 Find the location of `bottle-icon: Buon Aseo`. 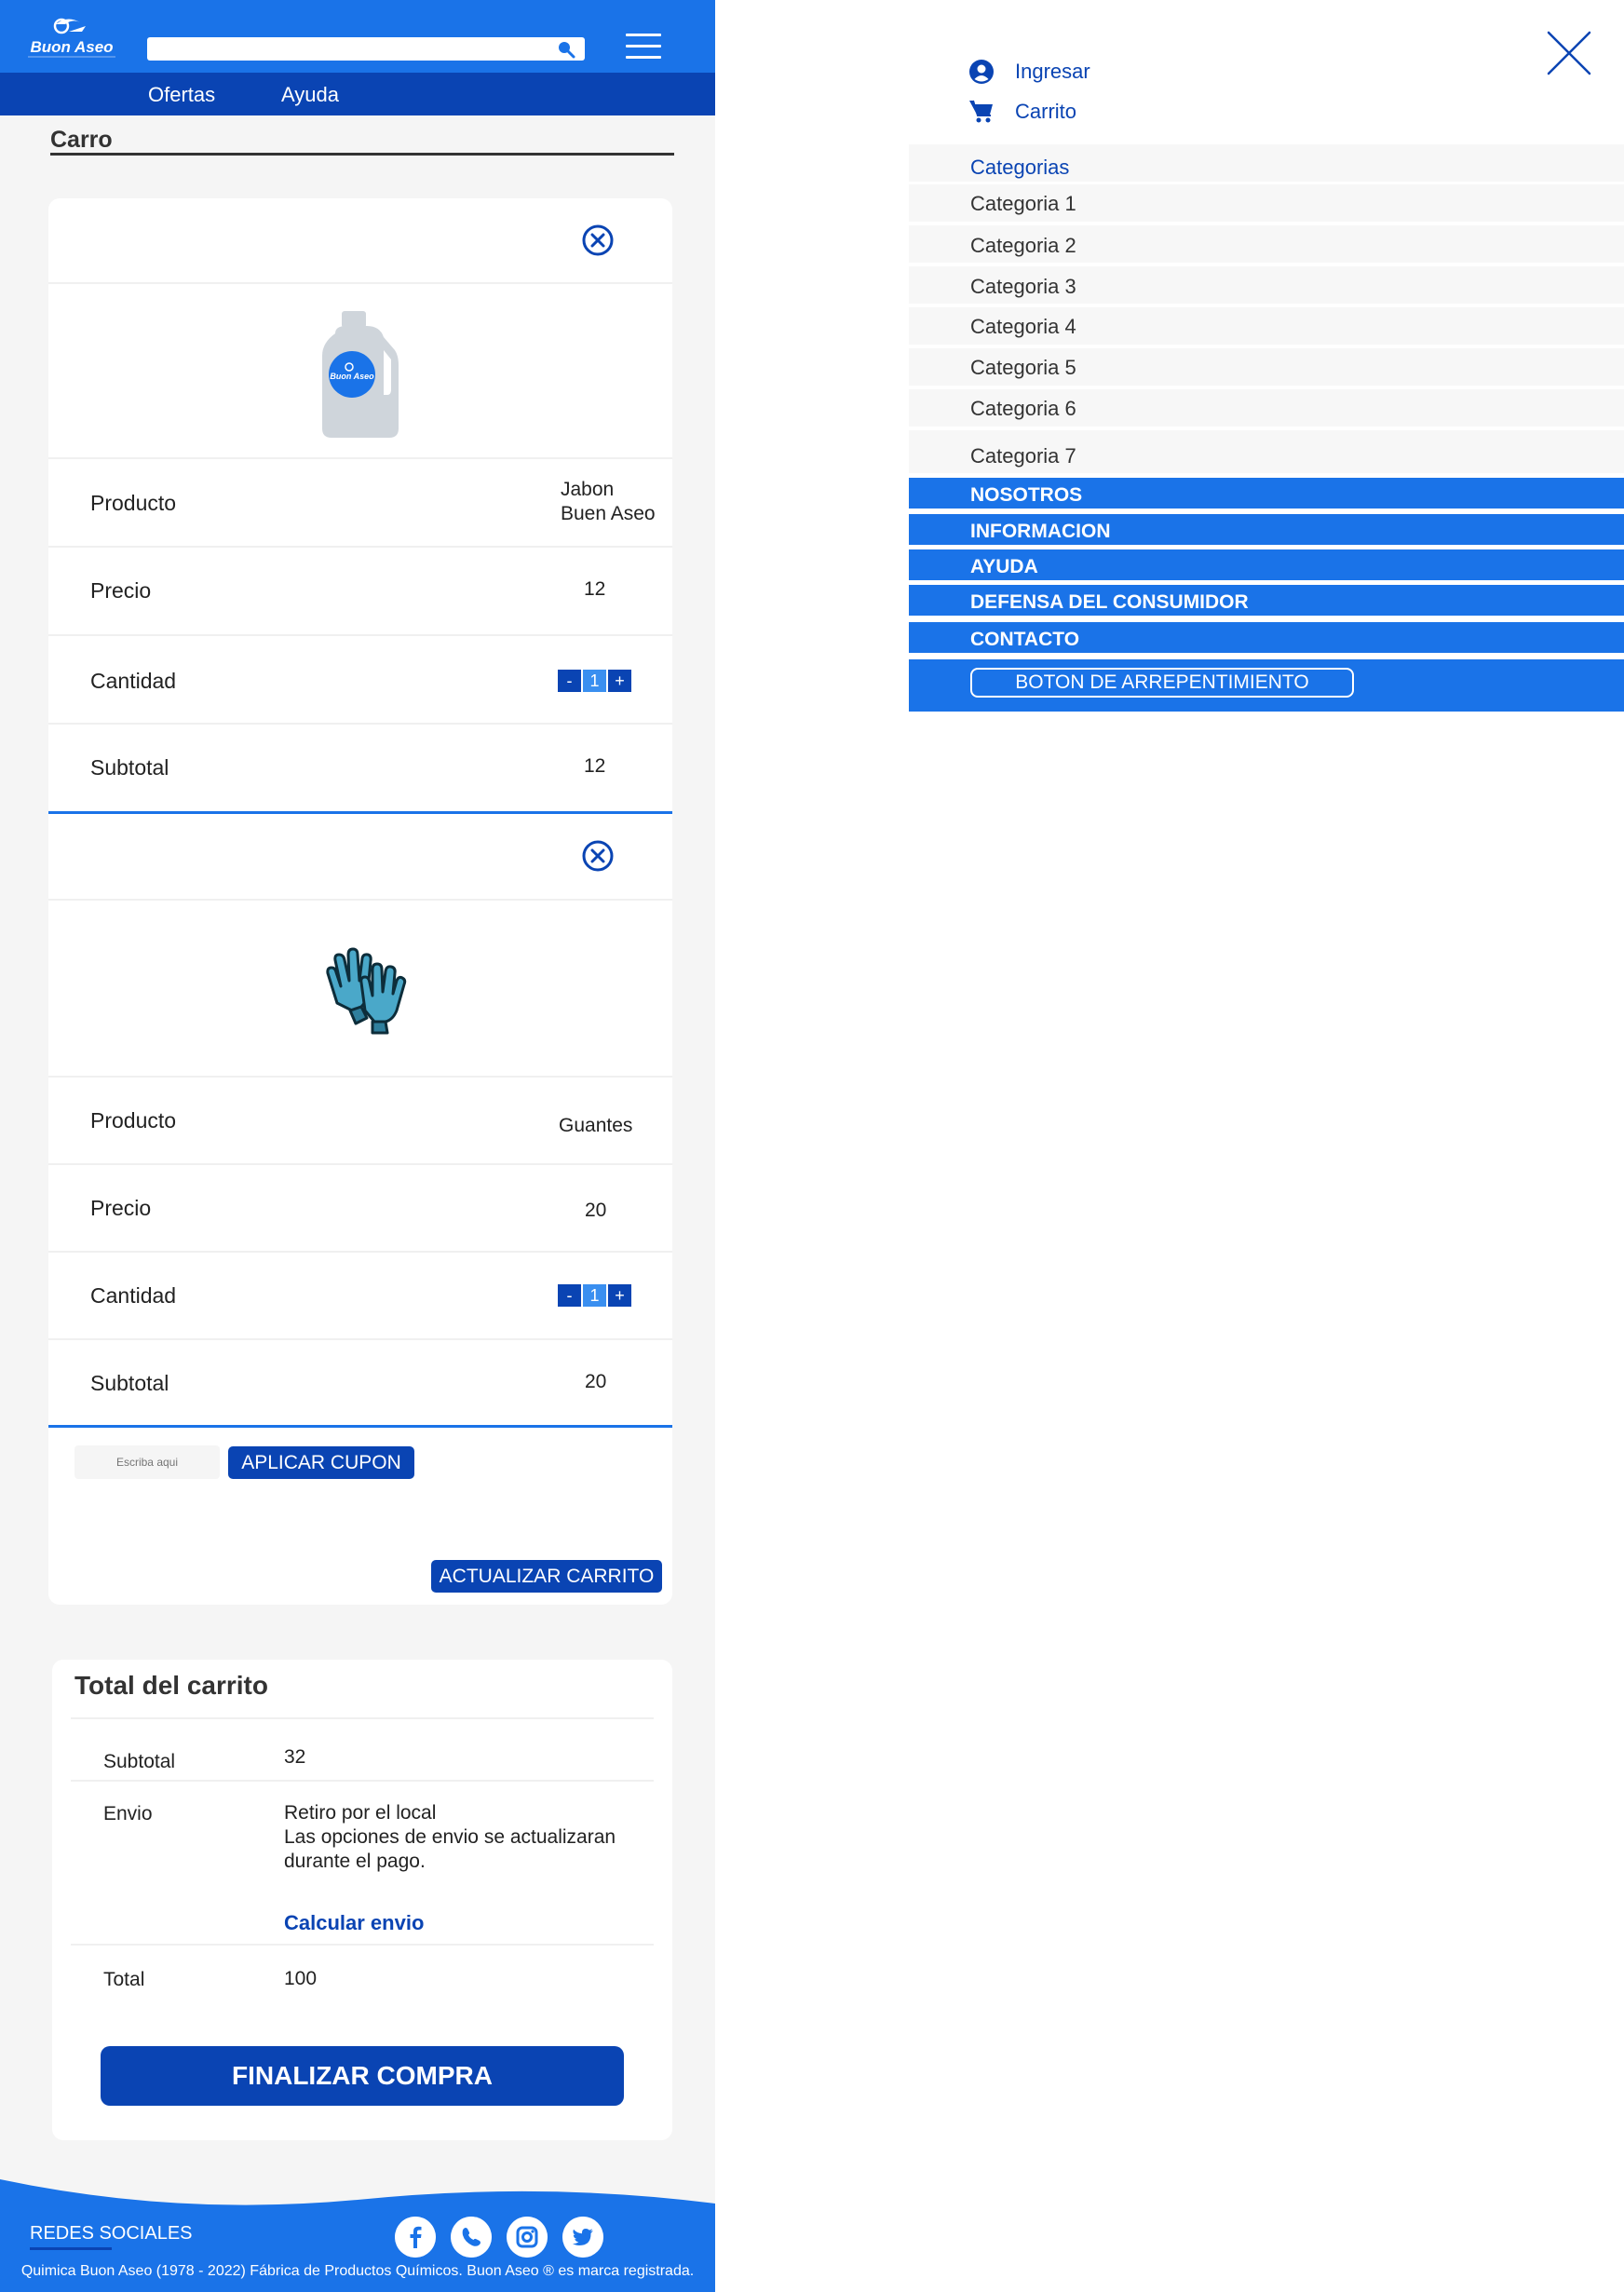

bottle-icon: Buon Aseo is located at coordinates (360, 374).